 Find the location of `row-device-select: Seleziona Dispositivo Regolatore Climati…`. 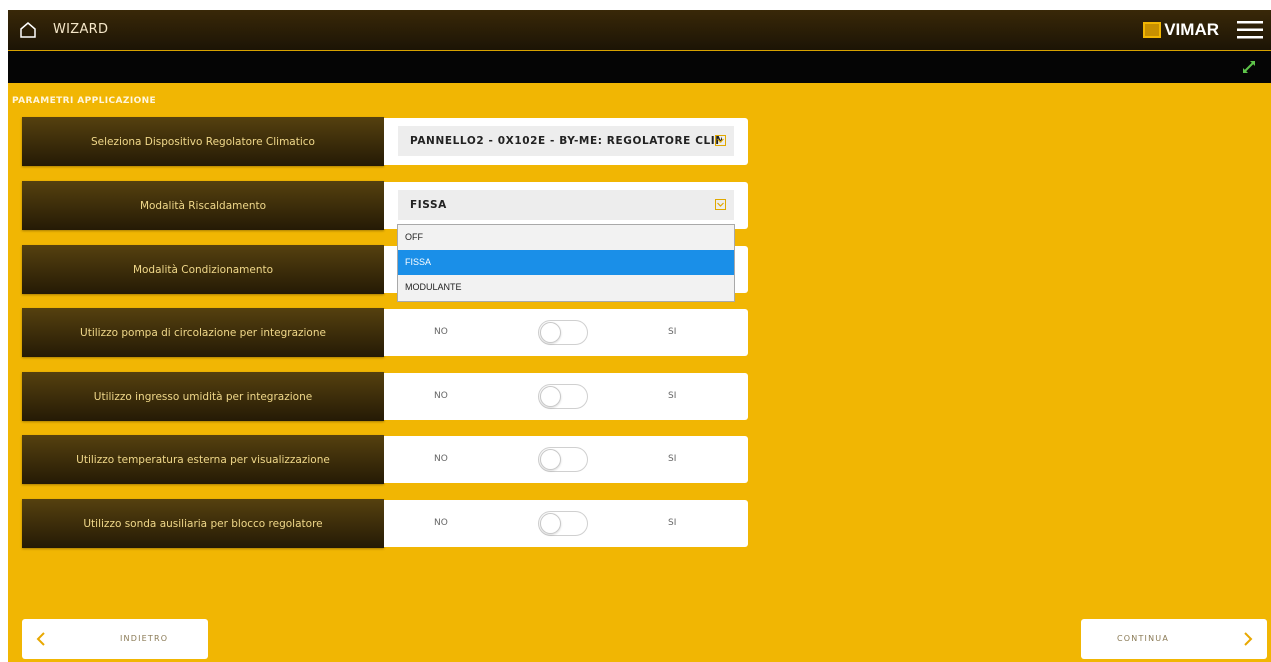

row-device-select: Seleziona Dispositivo Regolatore Climati… is located at coordinates (385, 141).